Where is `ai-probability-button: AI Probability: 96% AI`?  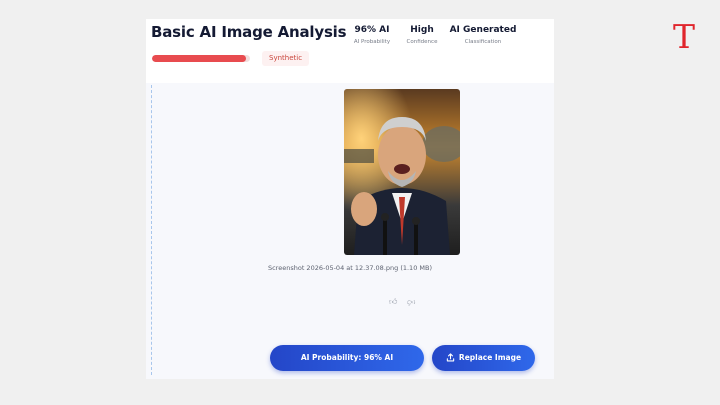
ai-probability-button: AI Probability: 96% AI is located at coordinates (347, 358).